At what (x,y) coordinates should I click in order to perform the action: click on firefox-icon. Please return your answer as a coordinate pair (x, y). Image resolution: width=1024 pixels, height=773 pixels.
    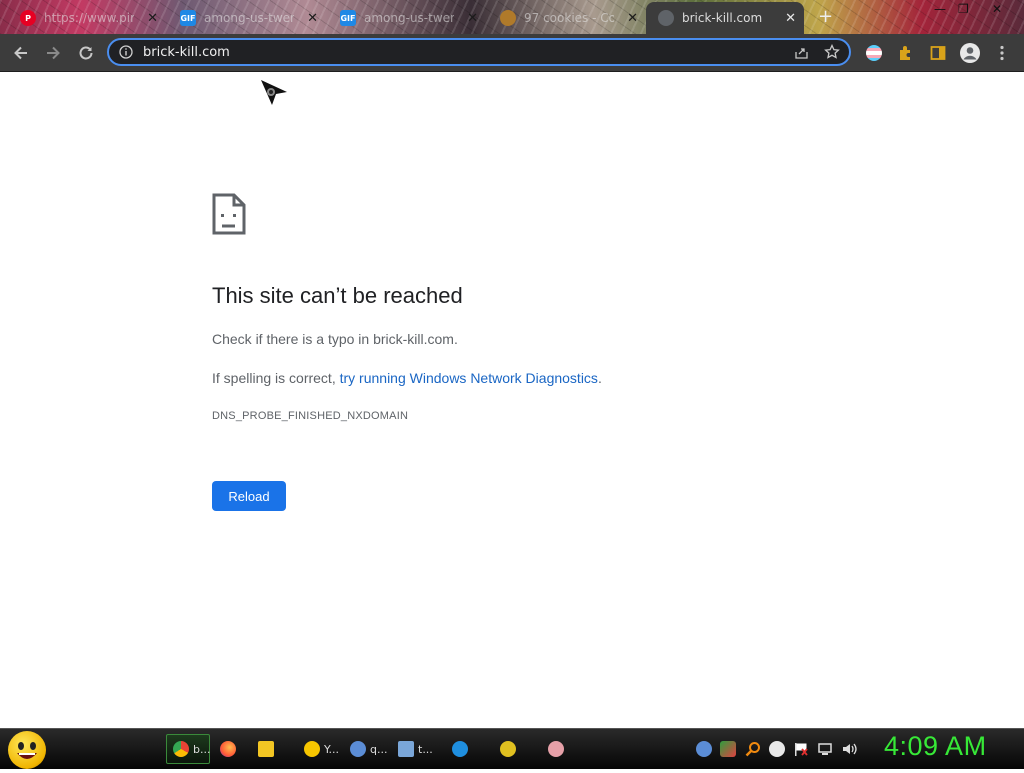
    Looking at the image, I should click on (228, 749).